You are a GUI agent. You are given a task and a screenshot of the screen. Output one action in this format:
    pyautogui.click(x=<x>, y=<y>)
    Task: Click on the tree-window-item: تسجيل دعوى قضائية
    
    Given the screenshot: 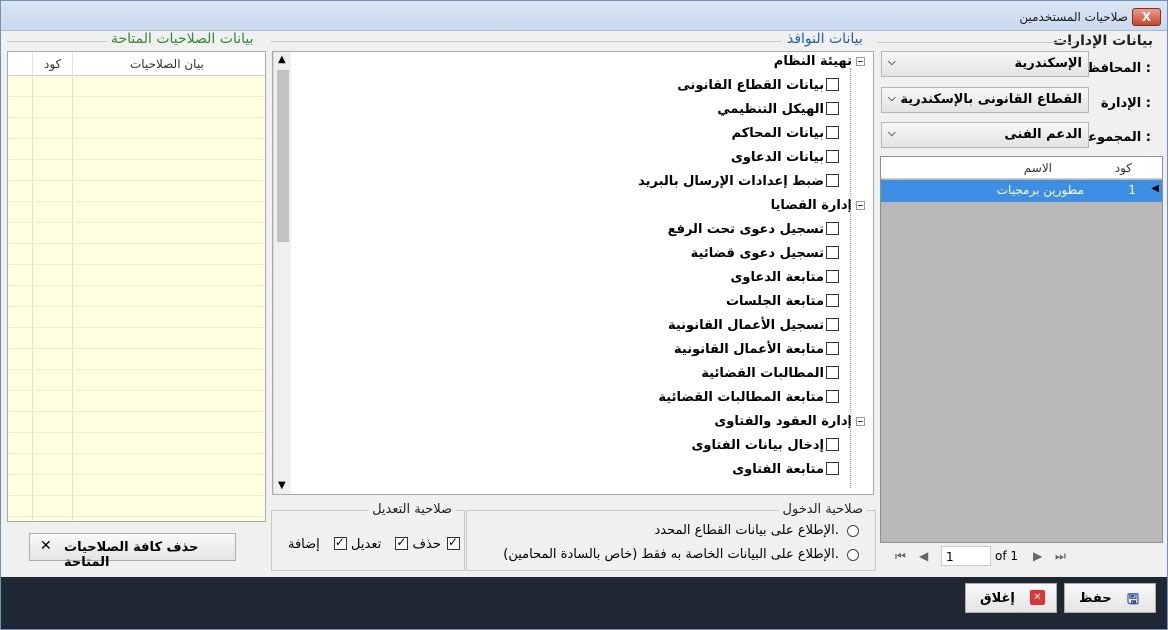 What is the action you would take?
    pyautogui.click(x=765, y=257)
    